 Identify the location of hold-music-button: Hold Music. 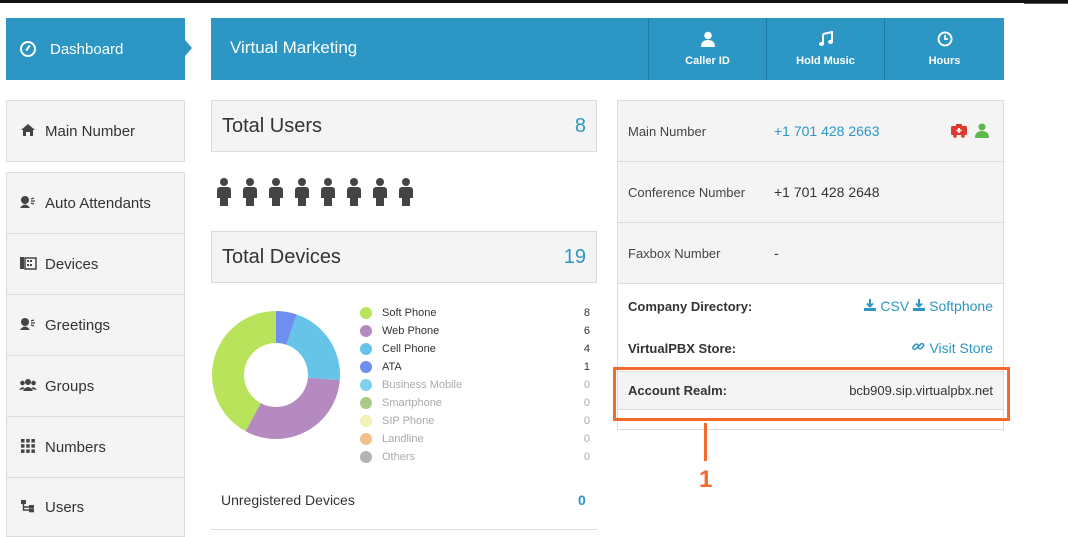
(825, 49).